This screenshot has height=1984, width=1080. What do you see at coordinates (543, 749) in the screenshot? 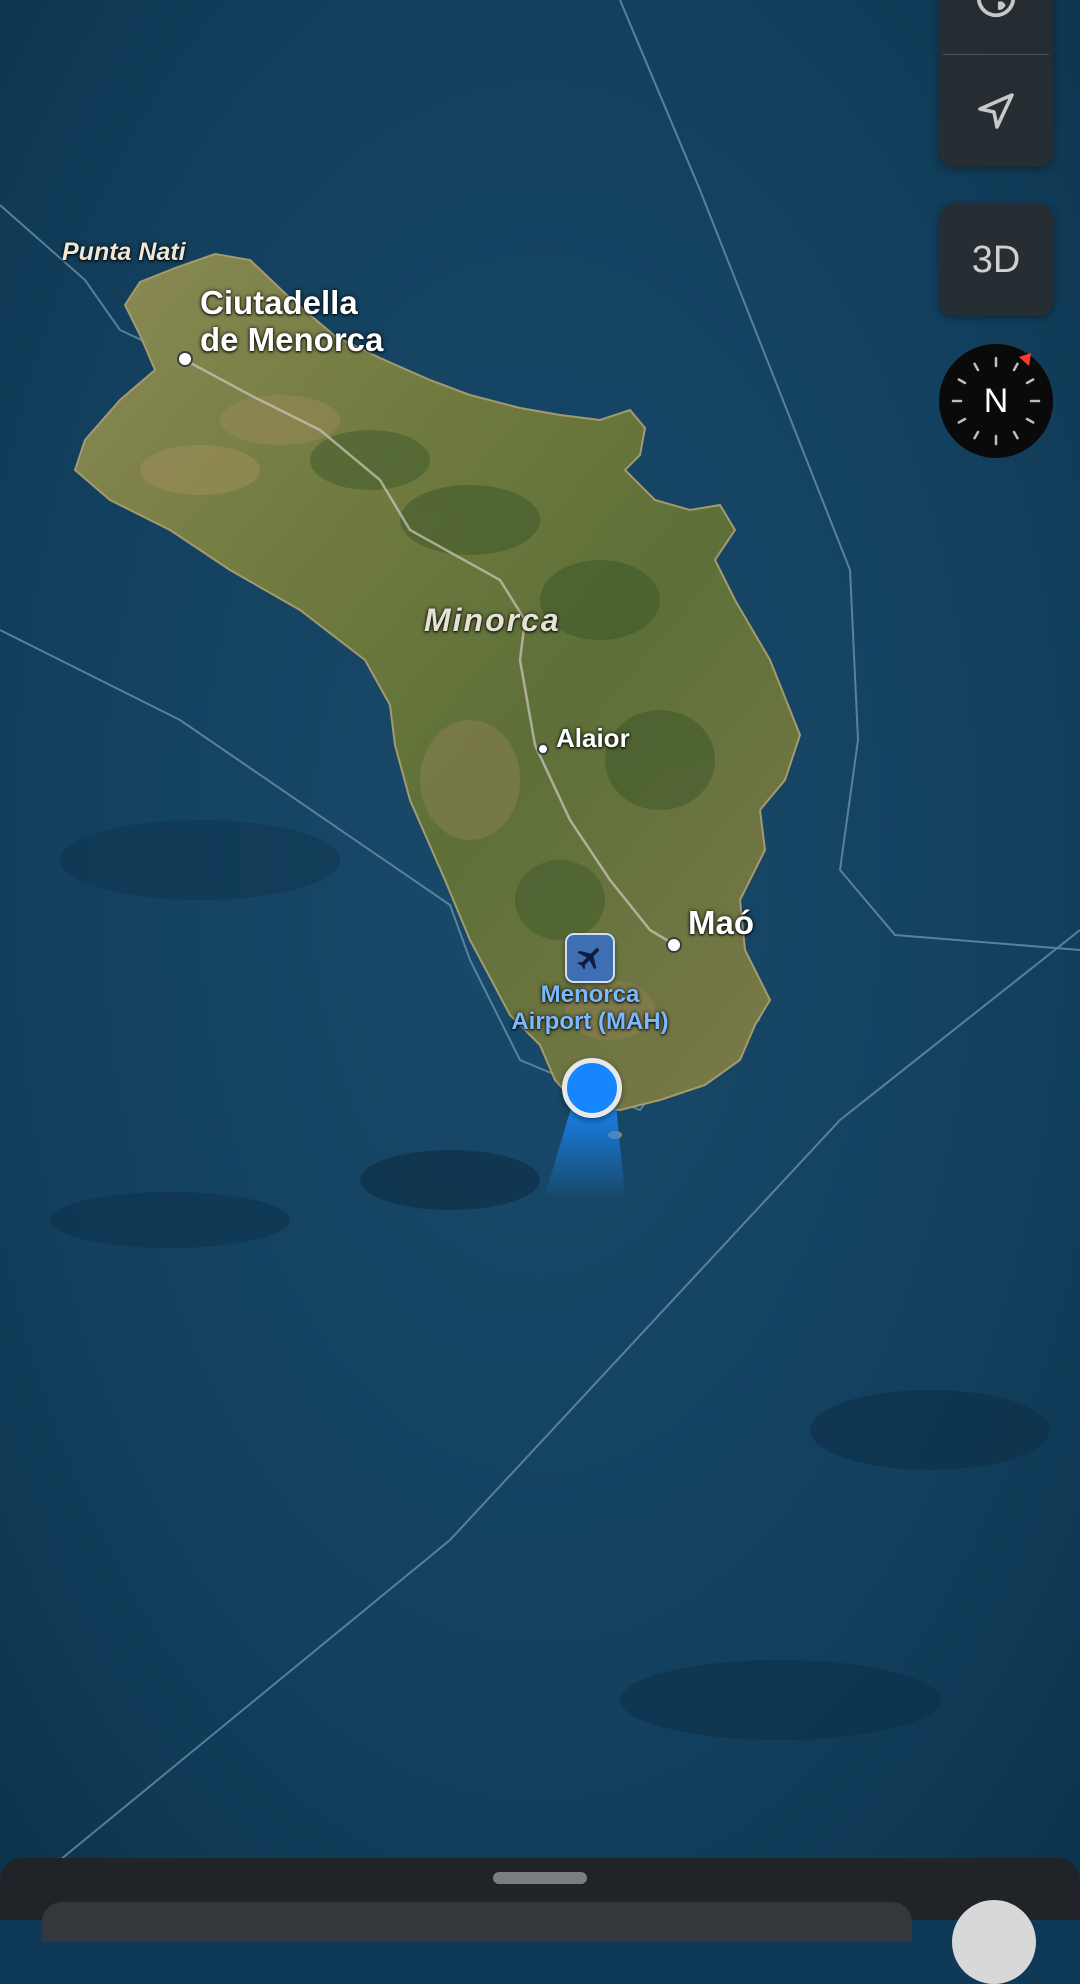
I see `city-dot-alaior` at bounding box center [543, 749].